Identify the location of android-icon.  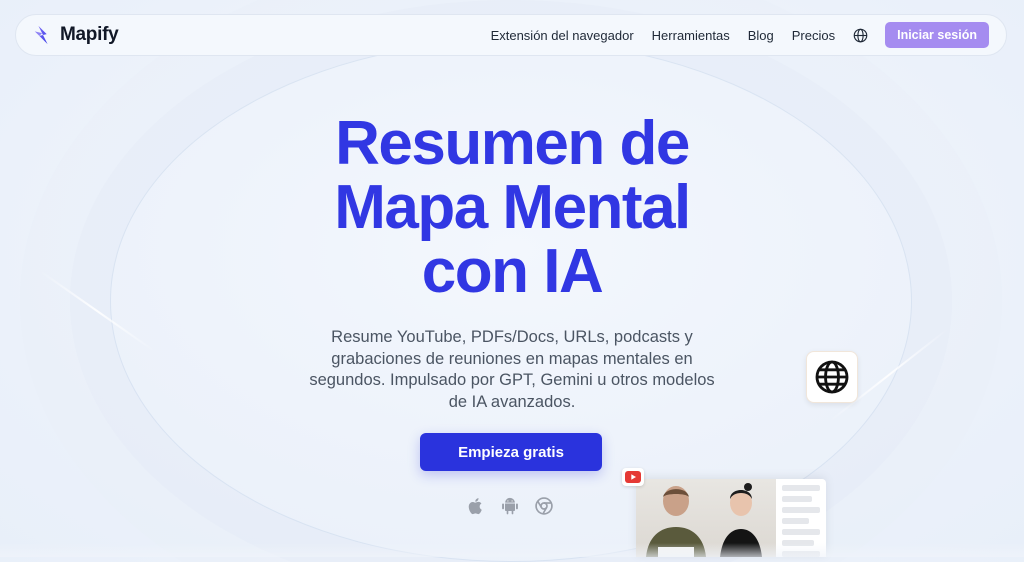
(510, 506).